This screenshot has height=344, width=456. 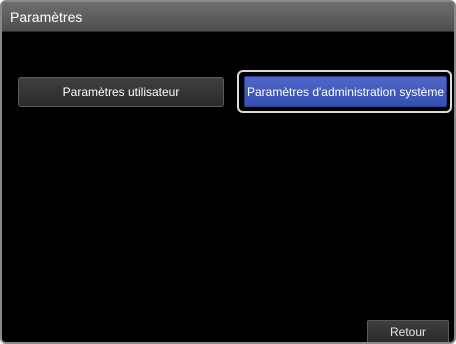 I want to click on user-settings-button: Paramètres utilisateur, so click(x=121, y=92).